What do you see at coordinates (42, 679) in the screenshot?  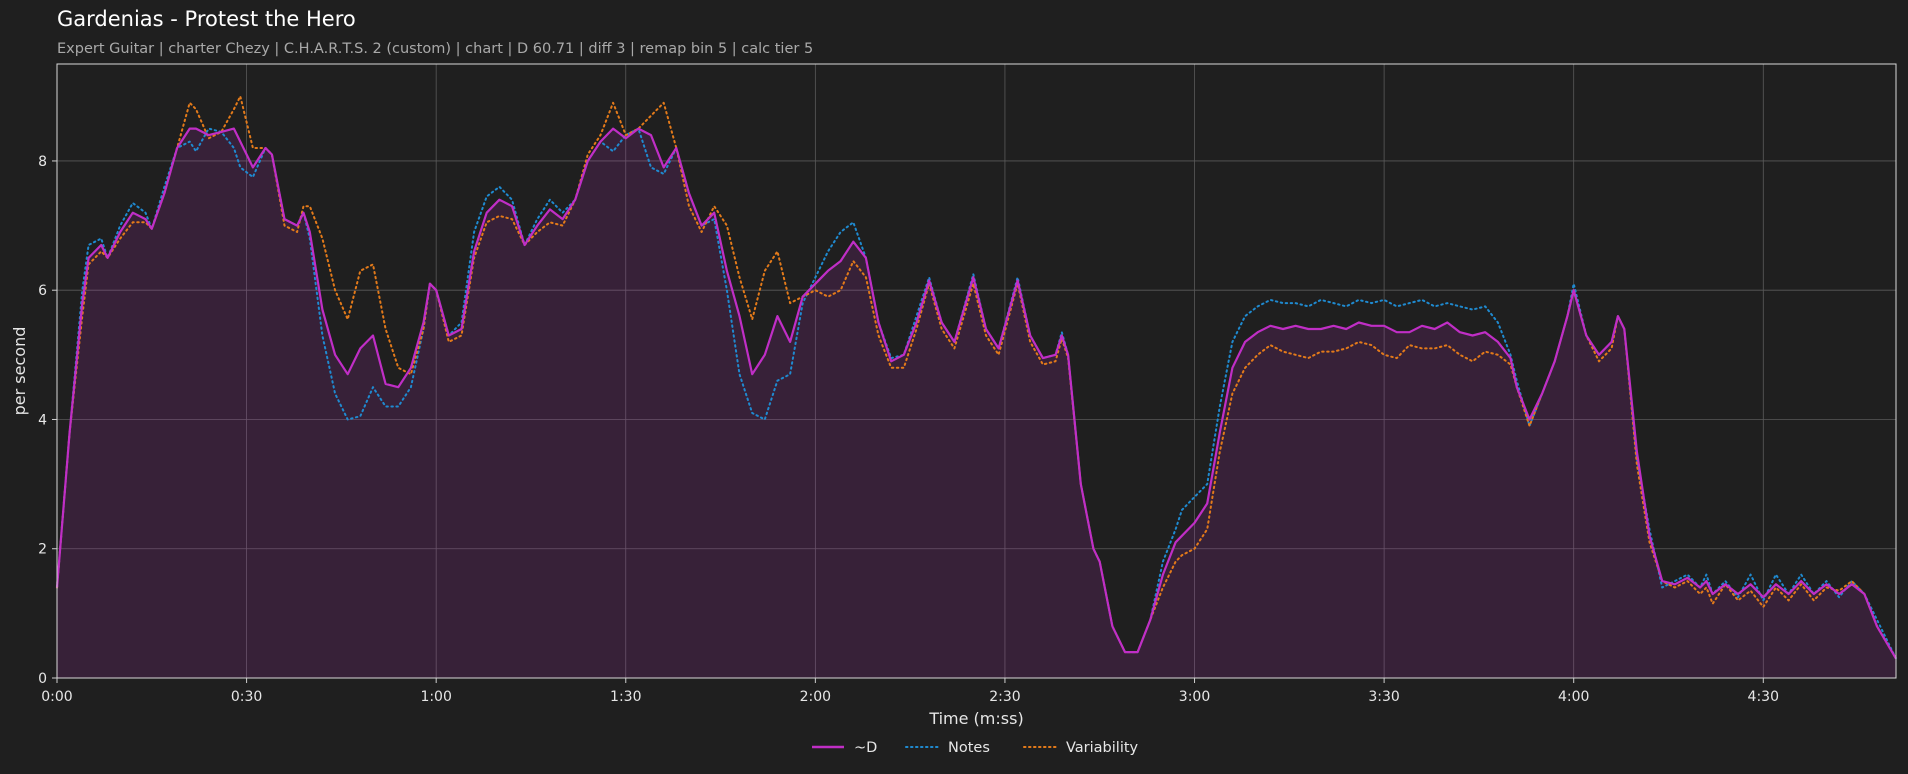 I see `y-tick-label: 0` at bounding box center [42, 679].